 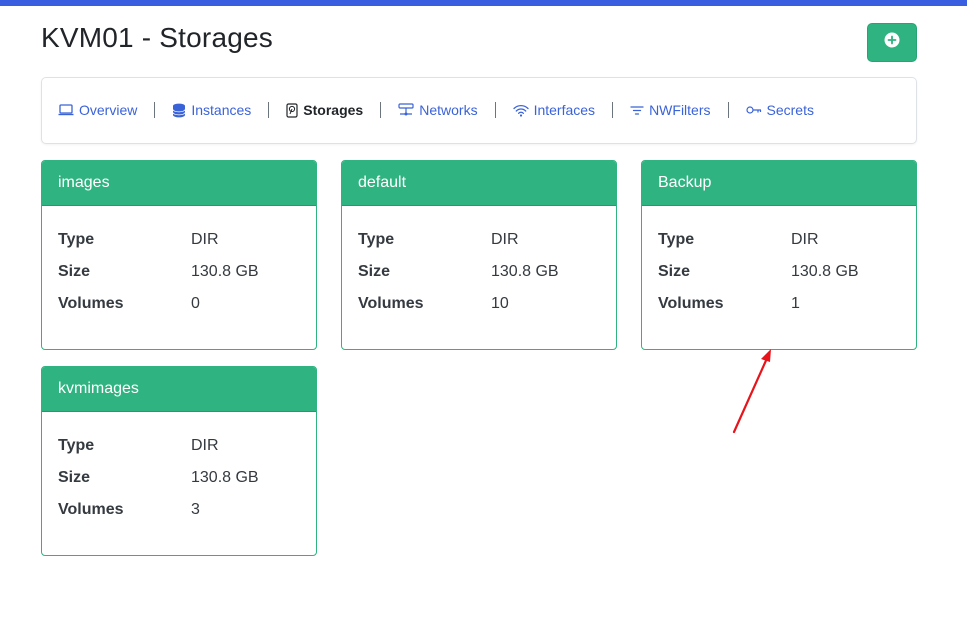 What do you see at coordinates (179, 110) in the screenshot?
I see `database-icon` at bounding box center [179, 110].